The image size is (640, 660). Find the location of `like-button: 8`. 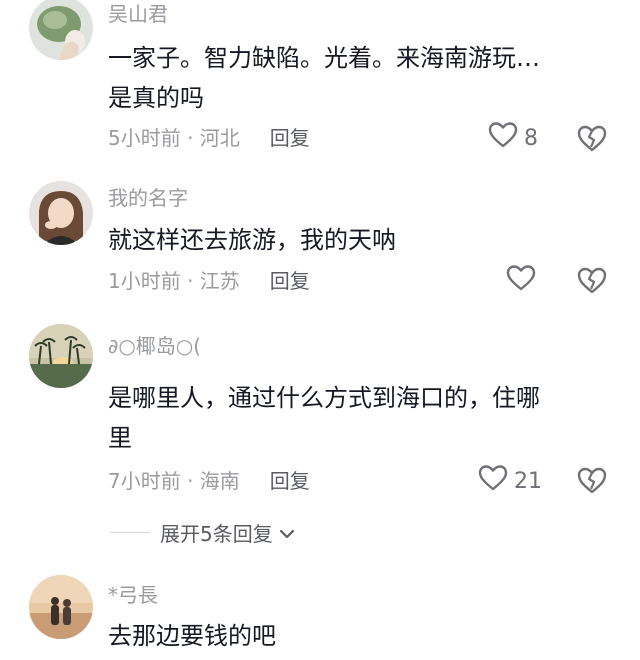

like-button: 8 is located at coordinates (513, 138).